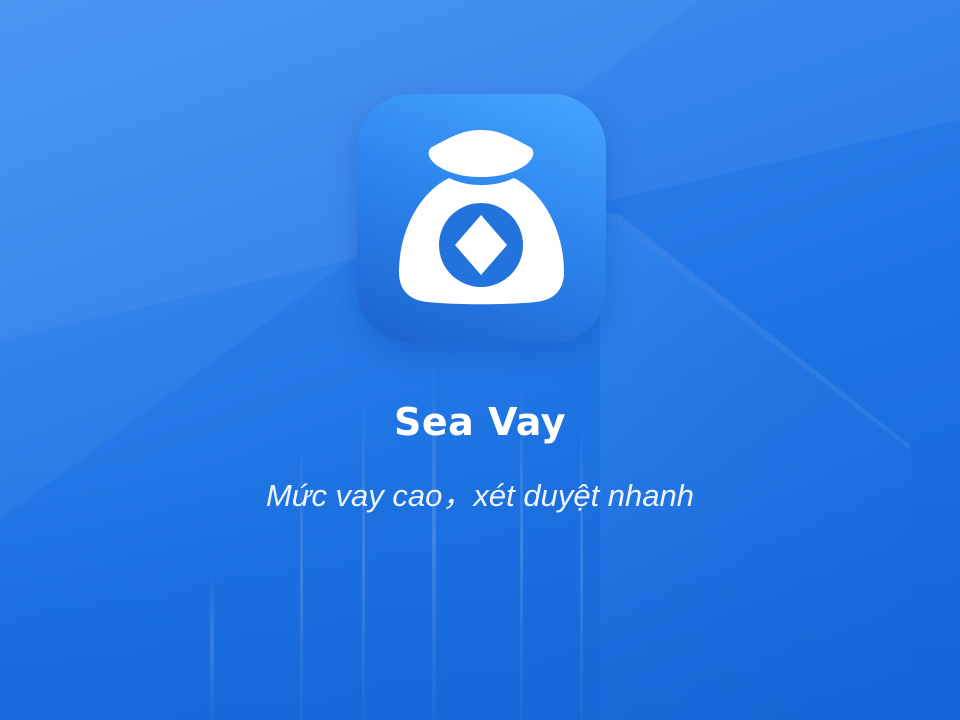 The image size is (960, 720). Describe the element at coordinates (480, 422) in the screenshot. I see `app-name: Sea Vay` at that location.